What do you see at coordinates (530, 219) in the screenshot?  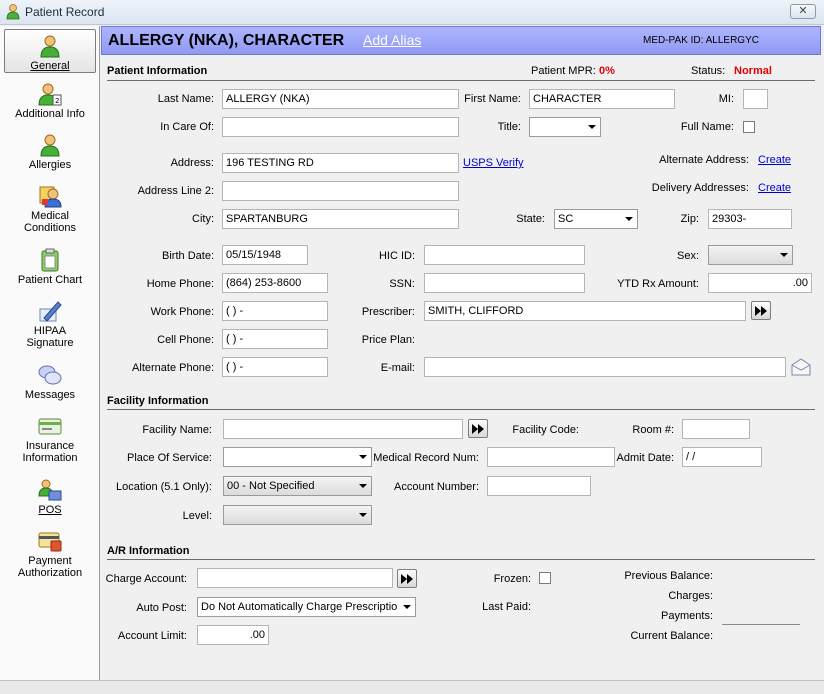 I see `state-label: State:` at bounding box center [530, 219].